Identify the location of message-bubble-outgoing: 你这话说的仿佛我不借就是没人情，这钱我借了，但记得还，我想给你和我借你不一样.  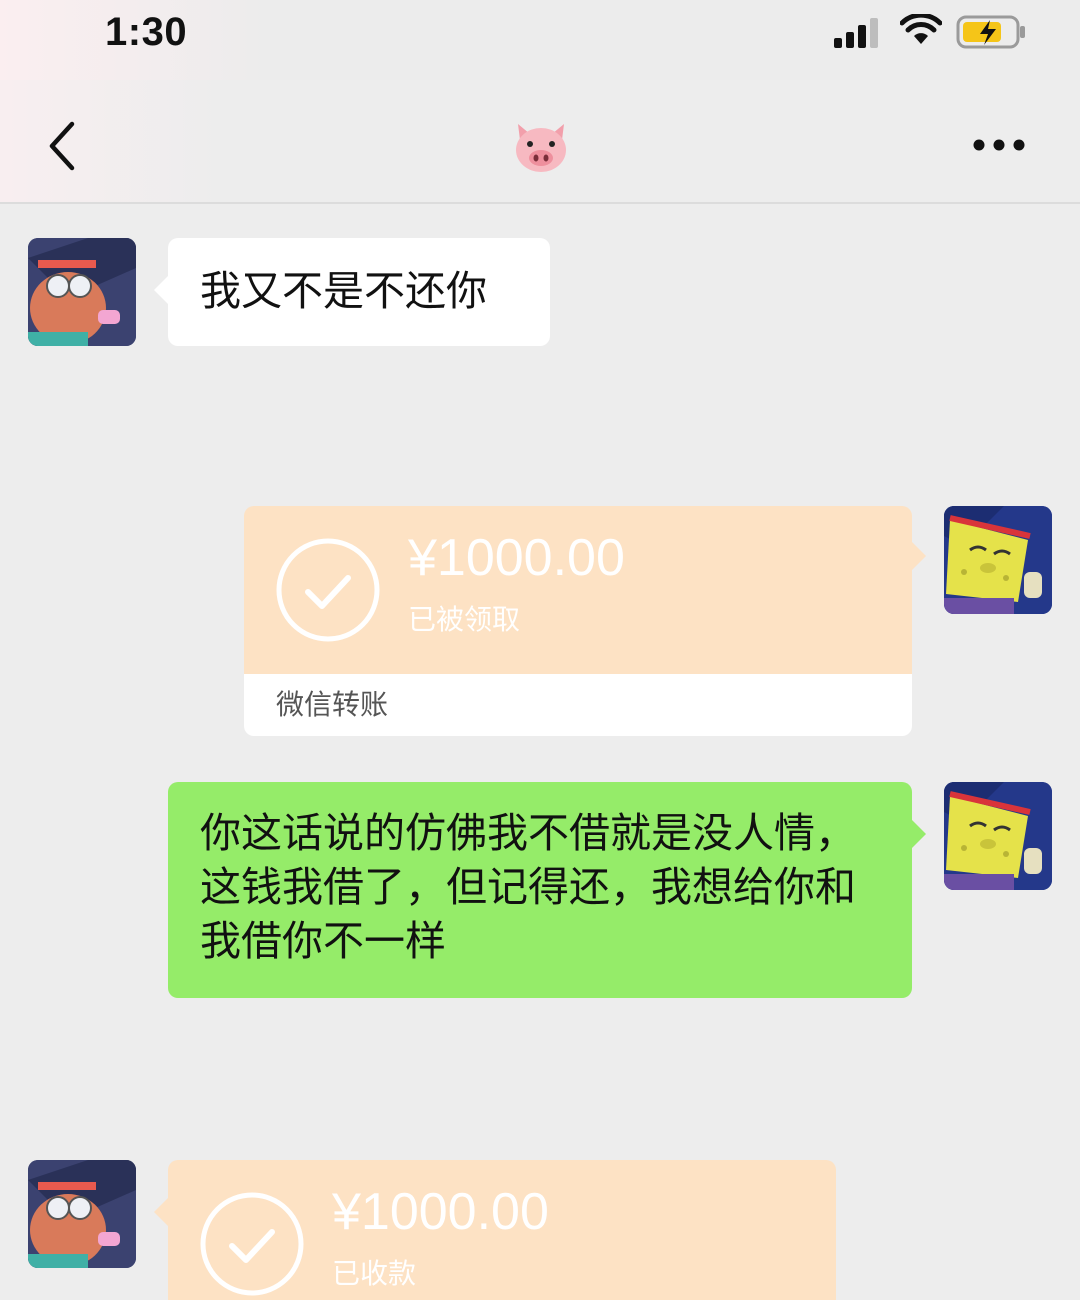
(547, 890).